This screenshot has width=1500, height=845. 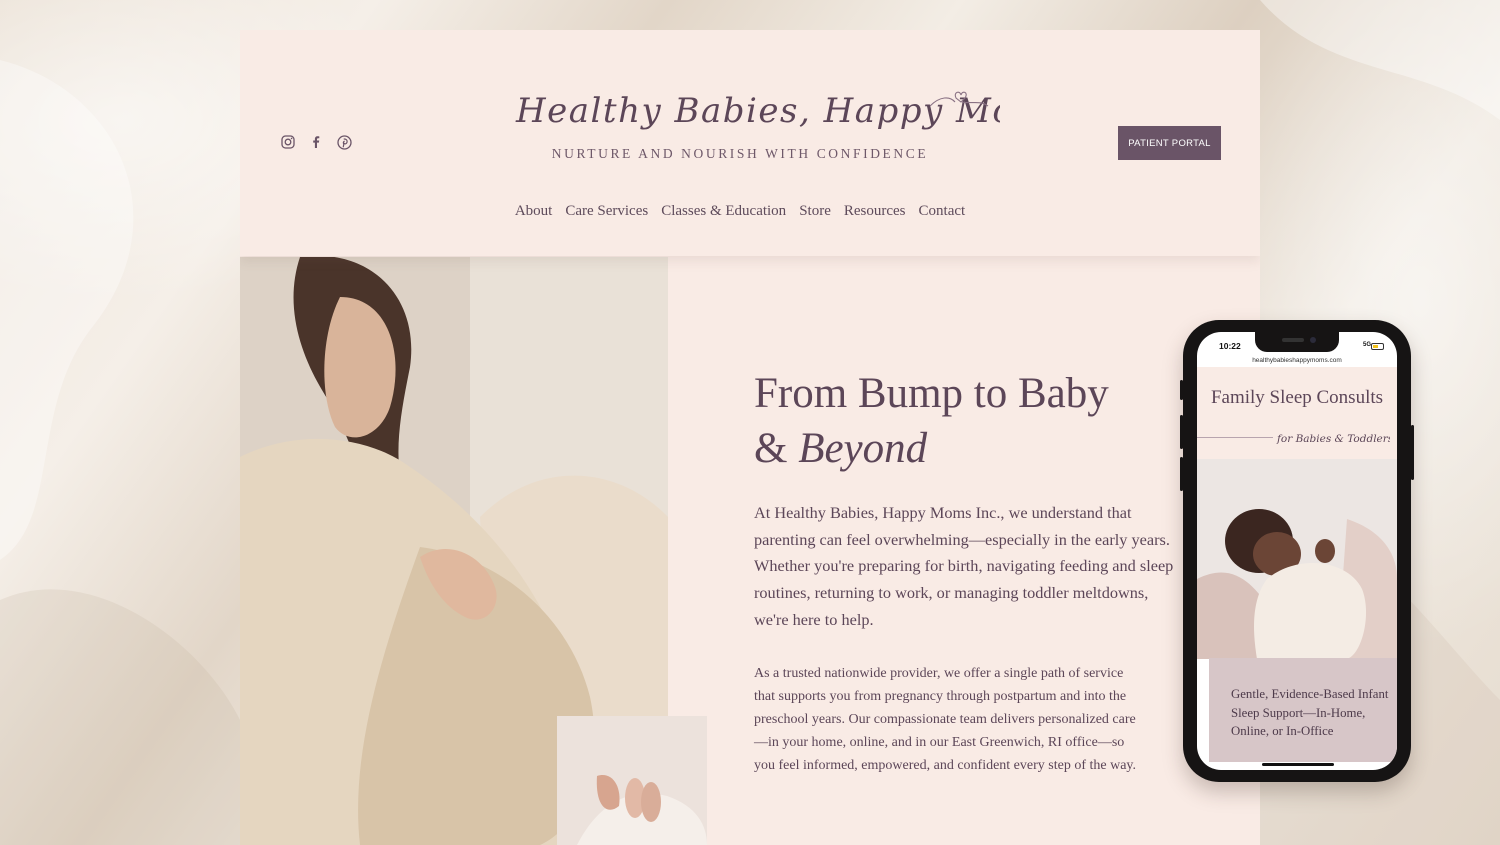 What do you see at coordinates (931, 393) in the screenshot?
I see `hero-title-line1: From Bump to Baby` at bounding box center [931, 393].